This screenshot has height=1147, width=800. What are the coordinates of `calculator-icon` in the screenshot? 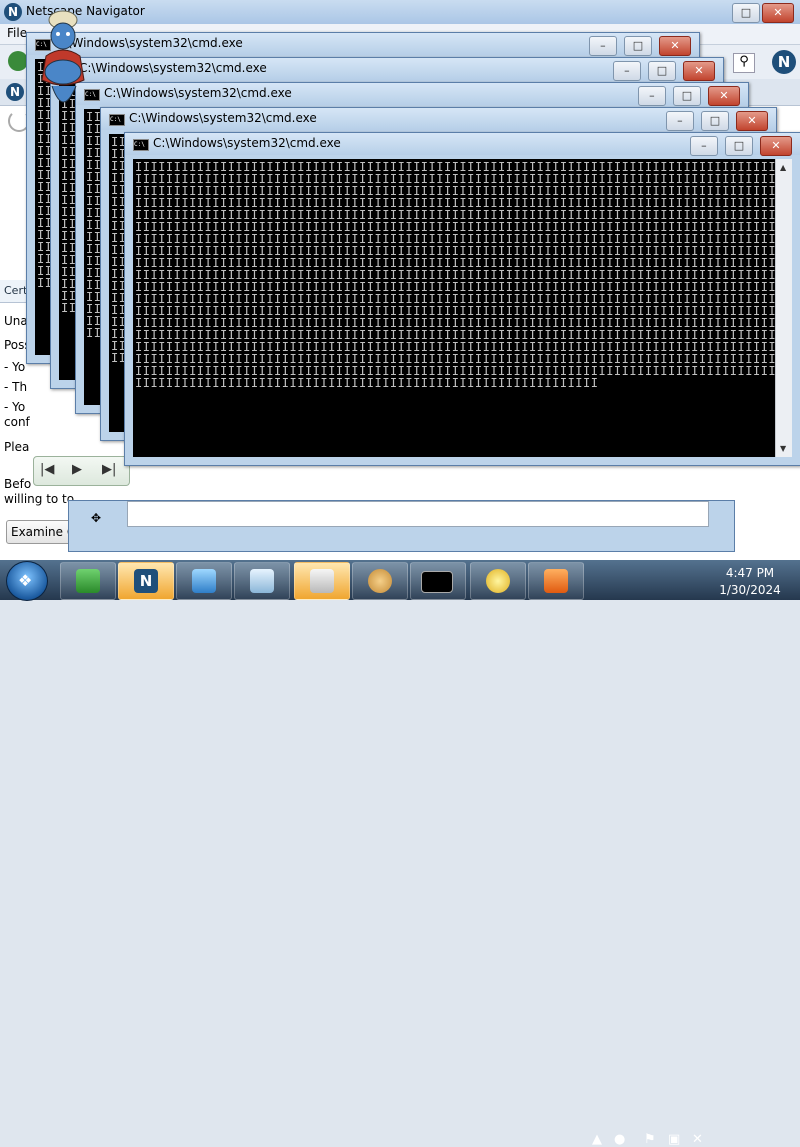 It's located at (322, 581).